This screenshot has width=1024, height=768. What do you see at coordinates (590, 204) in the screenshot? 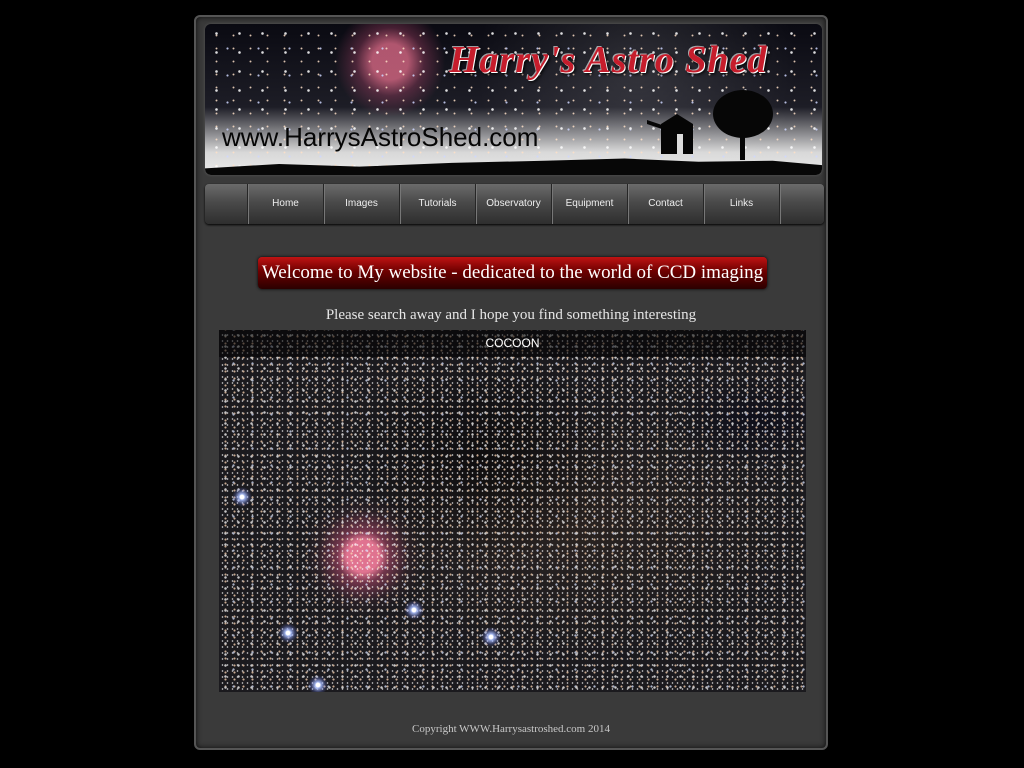
I see `nav-item-equipment: Equipment` at bounding box center [590, 204].